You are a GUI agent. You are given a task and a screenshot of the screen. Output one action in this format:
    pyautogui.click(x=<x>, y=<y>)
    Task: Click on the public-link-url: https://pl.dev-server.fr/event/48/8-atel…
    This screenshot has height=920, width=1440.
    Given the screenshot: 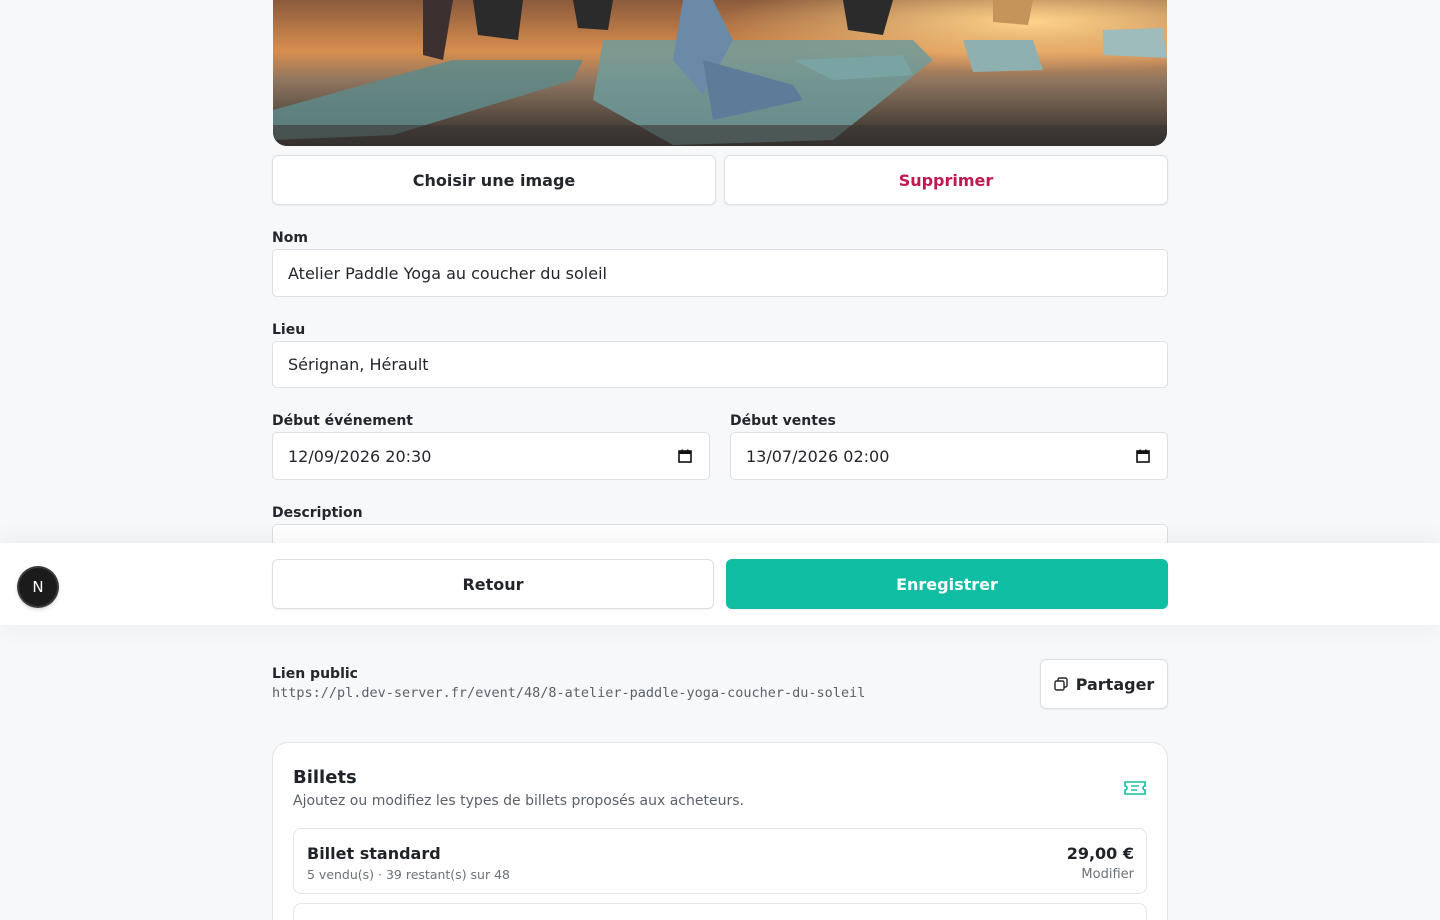 What is the action you would take?
    pyautogui.click(x=568, y=693)
    